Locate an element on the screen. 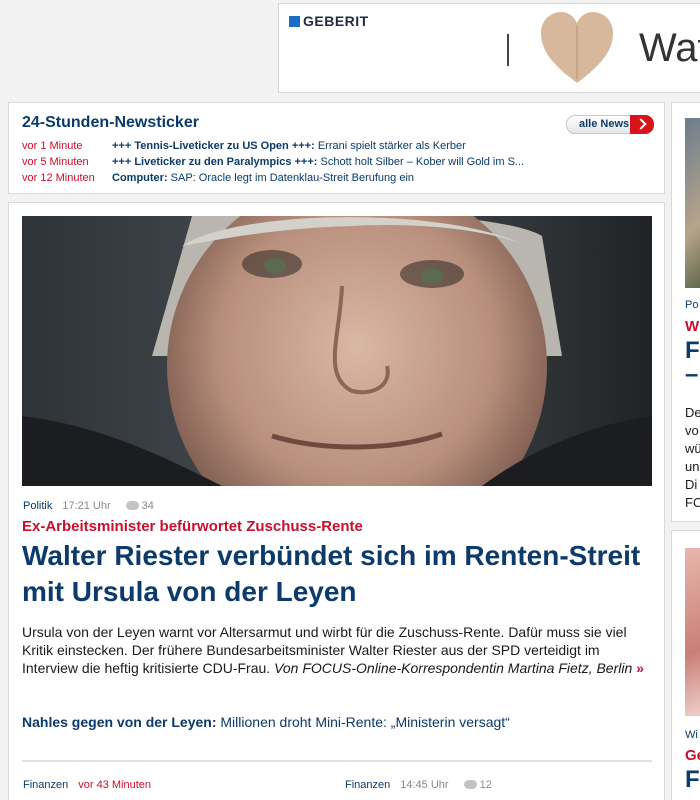  sidebar-article-card: Wi Ge Fe is located at coordinates (685, 665).